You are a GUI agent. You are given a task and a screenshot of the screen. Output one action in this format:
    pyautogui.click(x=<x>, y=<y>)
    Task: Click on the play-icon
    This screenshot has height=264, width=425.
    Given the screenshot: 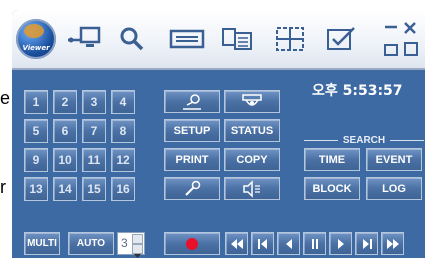 What is the action you would take?
    pyautogui.click(x=340, y=243)
    